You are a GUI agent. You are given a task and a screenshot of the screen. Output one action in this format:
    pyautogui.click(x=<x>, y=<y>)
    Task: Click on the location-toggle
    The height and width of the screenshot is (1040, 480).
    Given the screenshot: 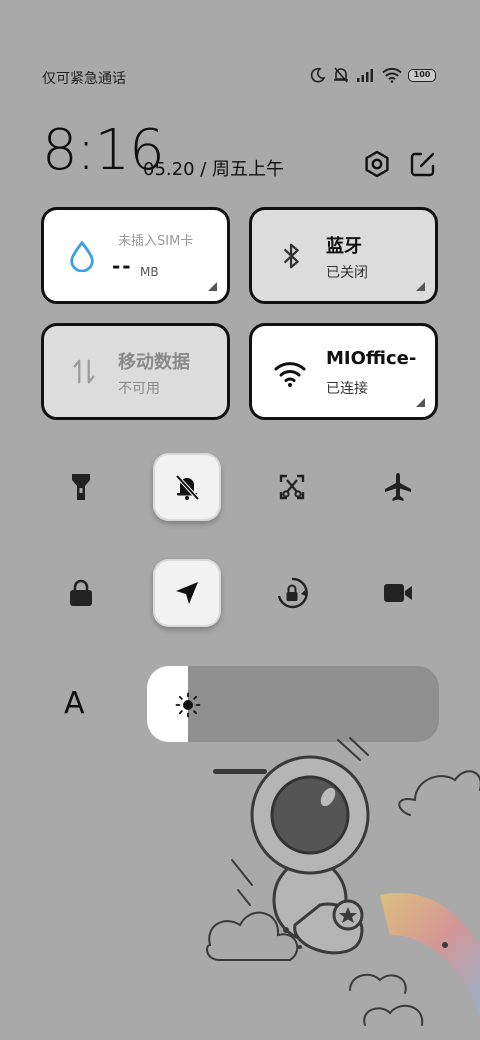 What is the action you would take?
    pyautogui.click(x=187, y=593)
    